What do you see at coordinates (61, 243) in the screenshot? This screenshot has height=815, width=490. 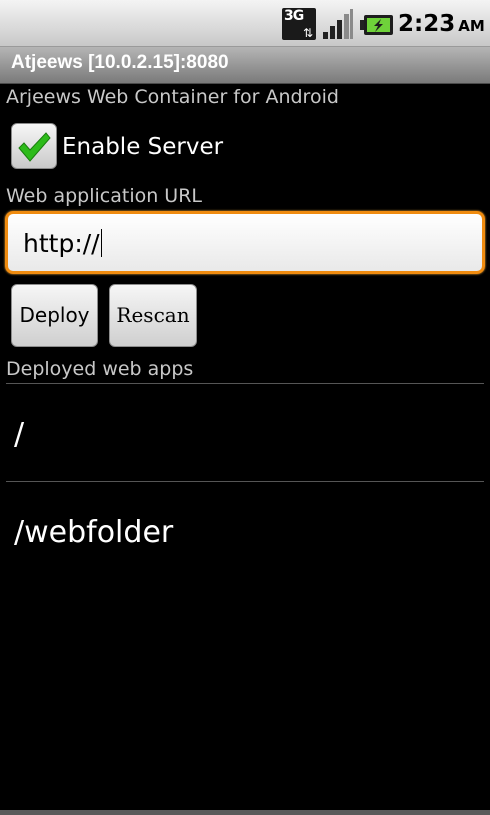 I see `url-input-value: http://` at bounding box center [61, 243].